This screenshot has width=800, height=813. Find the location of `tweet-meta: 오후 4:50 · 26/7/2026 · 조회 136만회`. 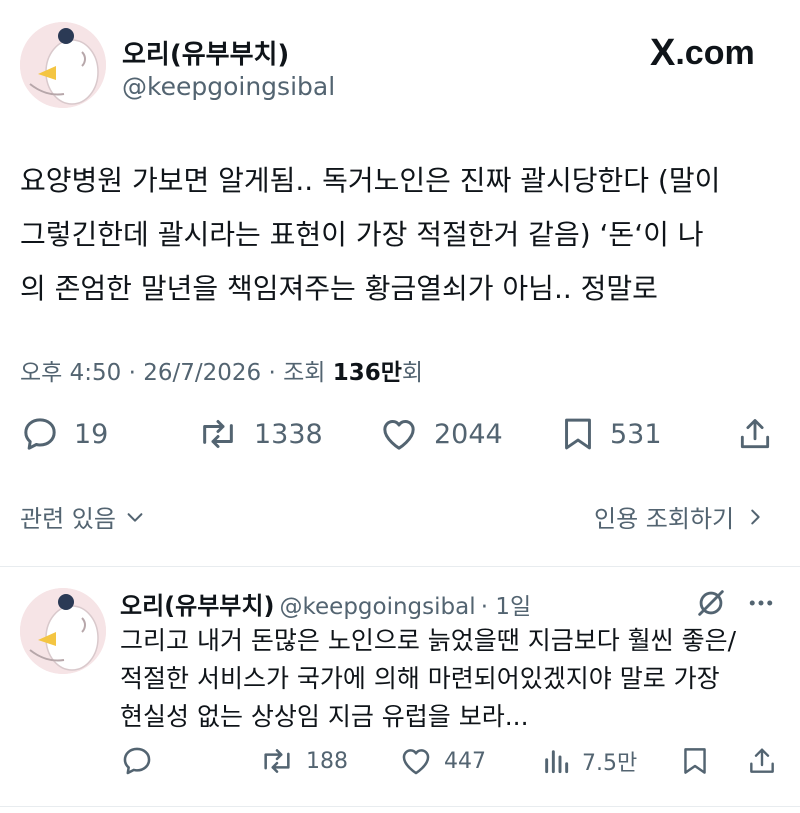

tweet-meta: 오후 4:50 · 26/7/2026 · 조회 136만회 is located at coordinates (221, 370).